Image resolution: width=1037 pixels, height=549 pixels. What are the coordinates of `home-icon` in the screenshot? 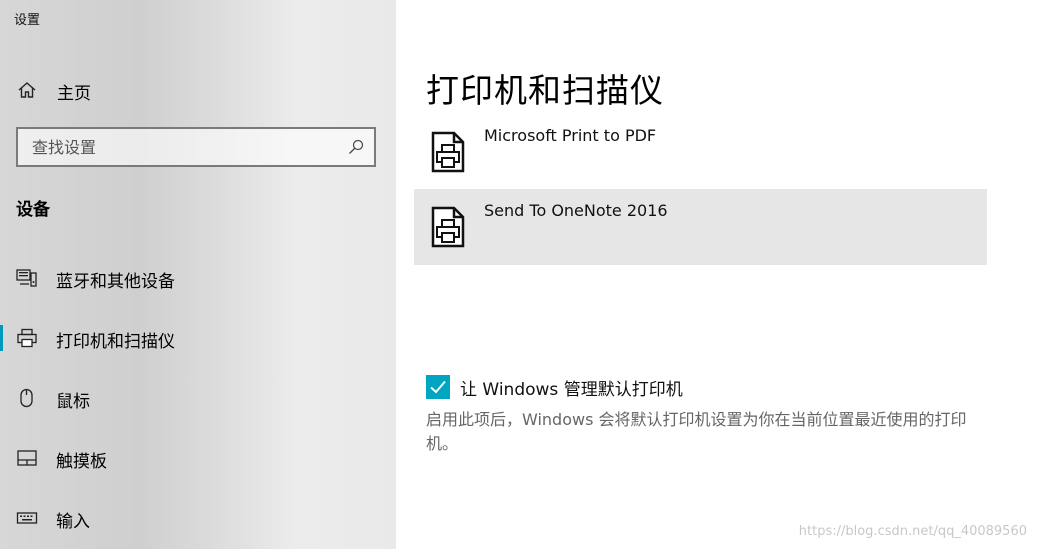 It's located at (27, 90).